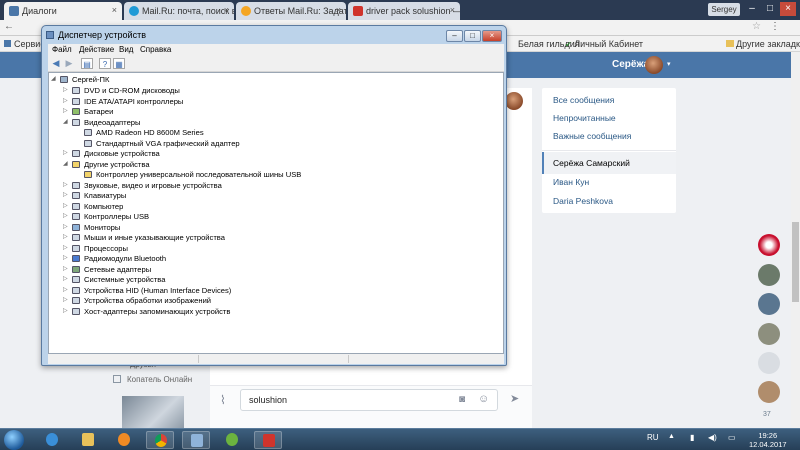 This screenshot has height=450, width=800. I want to click on clock: 19:26 12.04.2017, so click(768, 440).